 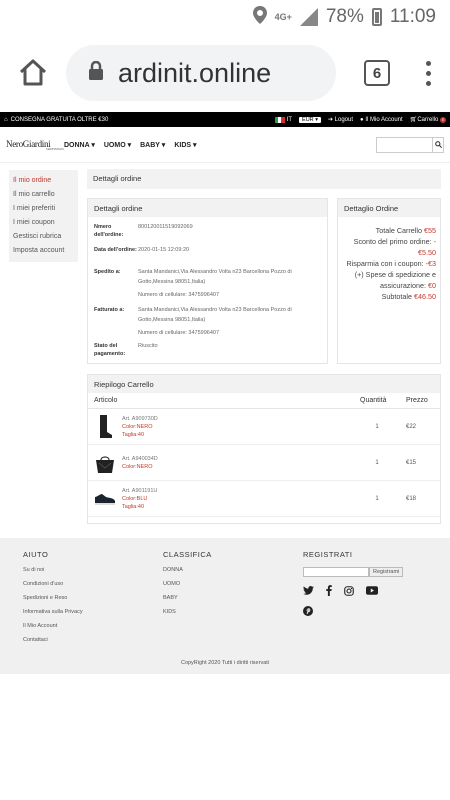 I want to click on footer-link-account: Il Mio Account, so click(x=53, y=630).